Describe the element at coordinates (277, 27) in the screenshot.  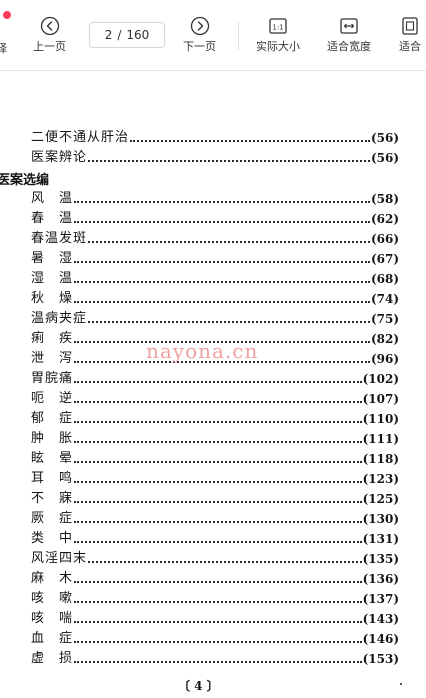
I see `actual-size-icon-text: 1:1` at that location.